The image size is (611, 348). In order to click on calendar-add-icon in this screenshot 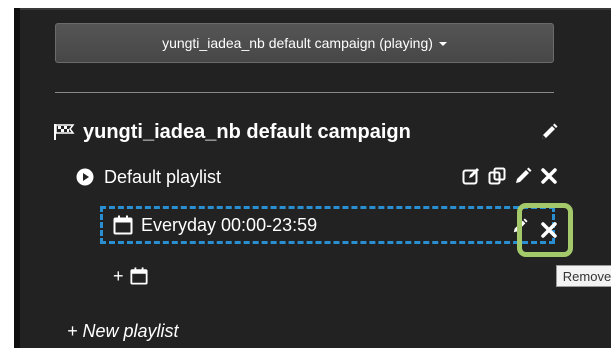, I will do `click(138, 276)`.